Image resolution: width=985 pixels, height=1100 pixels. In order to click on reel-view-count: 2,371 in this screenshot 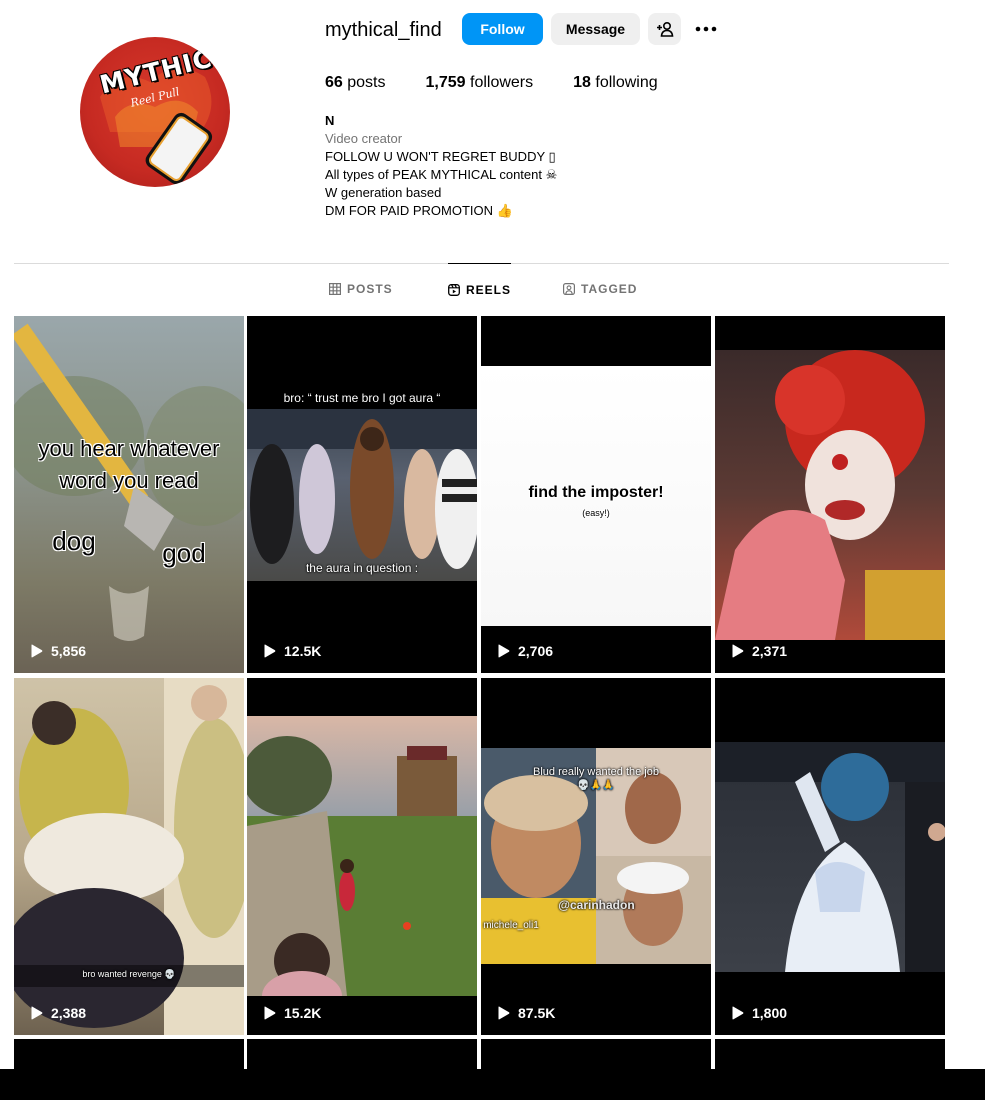, I will do `click(770, 651)`.